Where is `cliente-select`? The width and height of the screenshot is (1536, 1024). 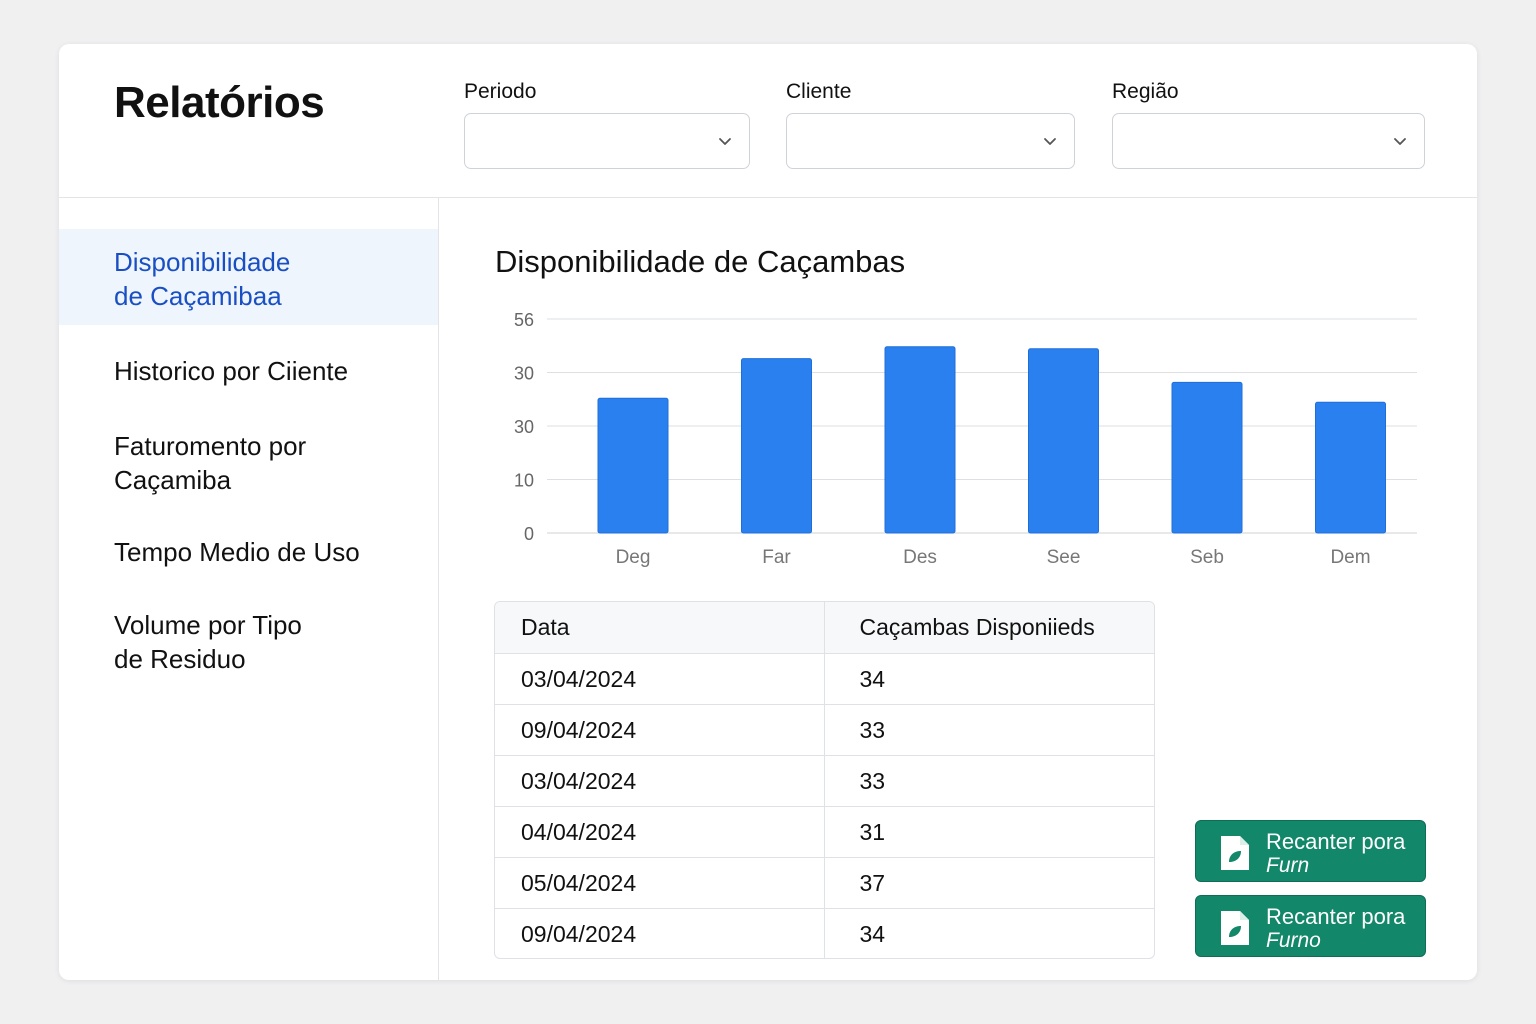
cliente-select is located at coordinates (930, 141).